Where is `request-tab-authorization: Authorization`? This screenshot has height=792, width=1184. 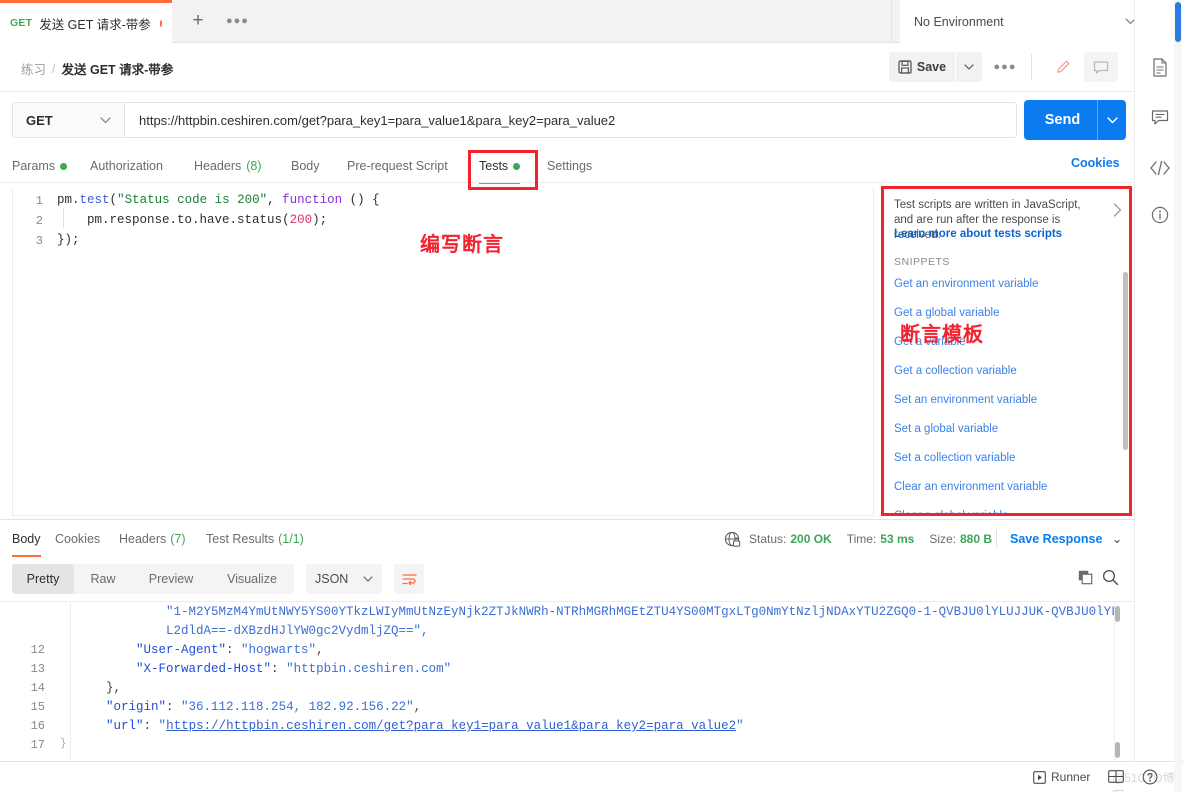
request-tab-authorization: Authorization is located at coordinates (126, 166).